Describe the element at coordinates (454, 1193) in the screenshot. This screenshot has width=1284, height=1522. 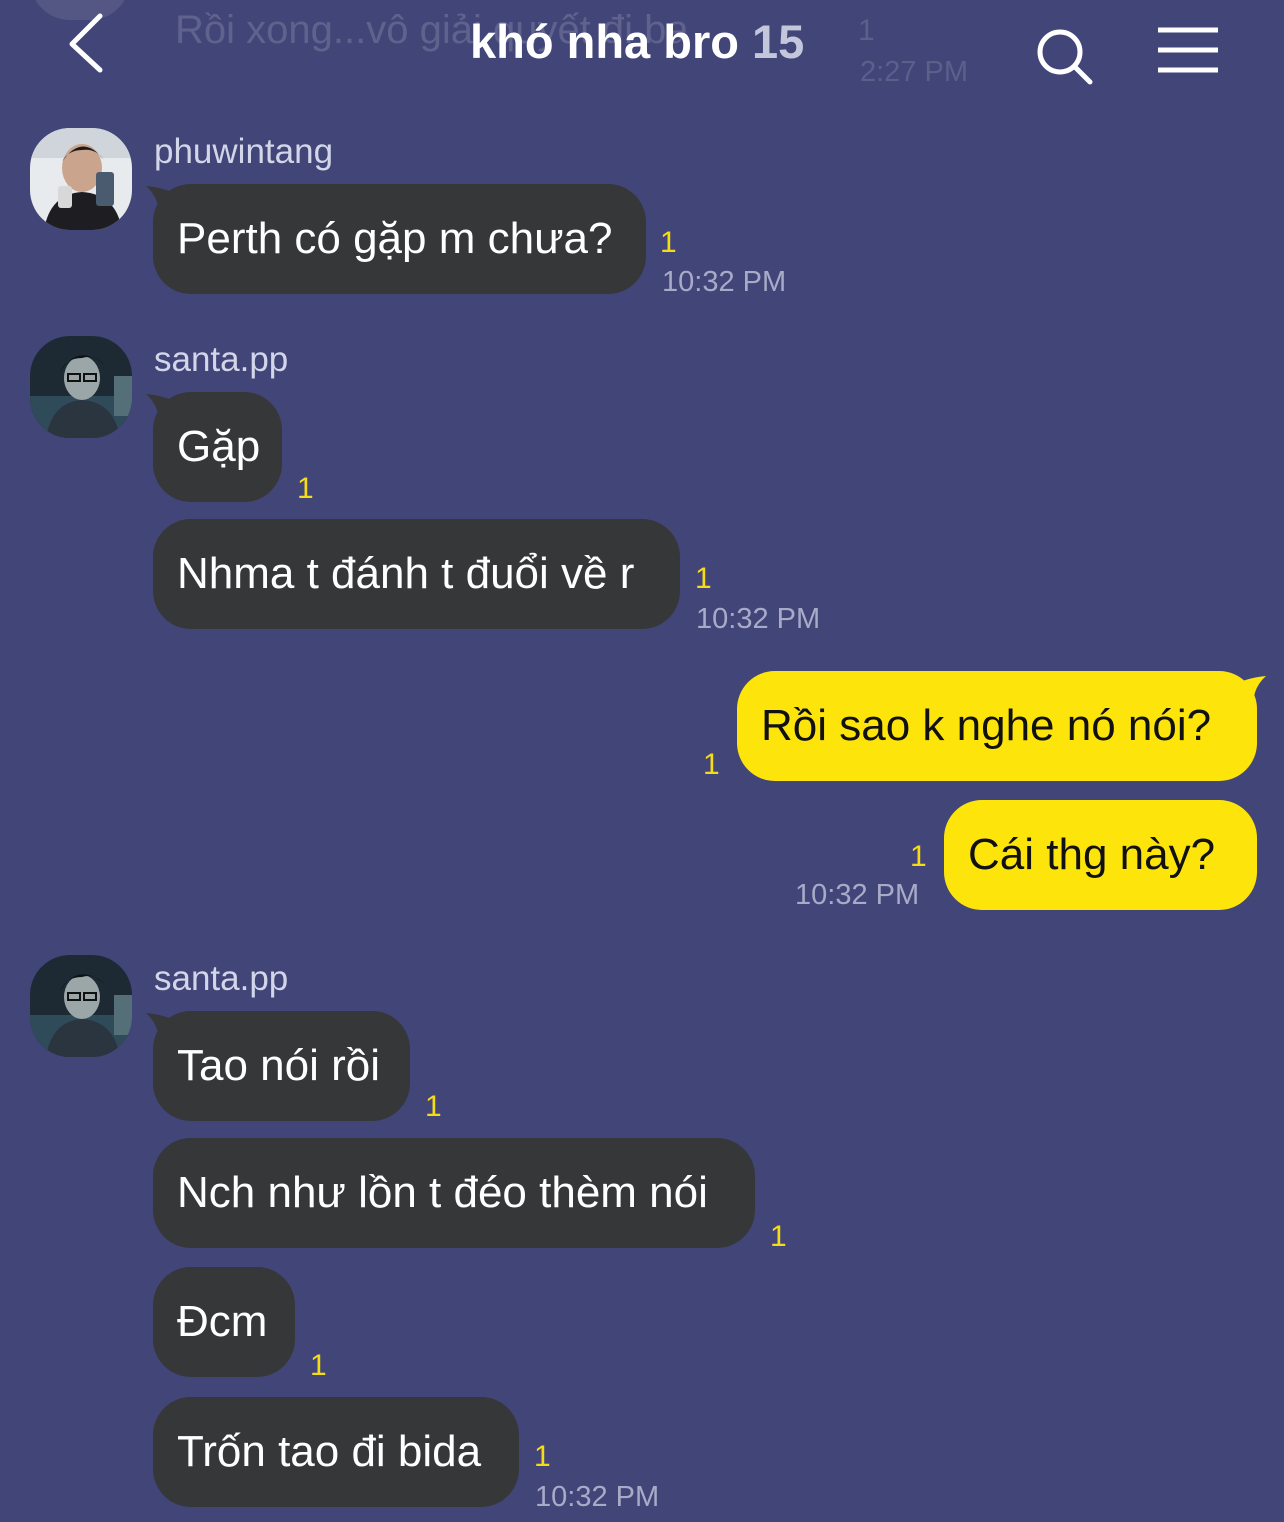
I see `message-bubble: Nch như lồn t đéo thèm nói` at that location.